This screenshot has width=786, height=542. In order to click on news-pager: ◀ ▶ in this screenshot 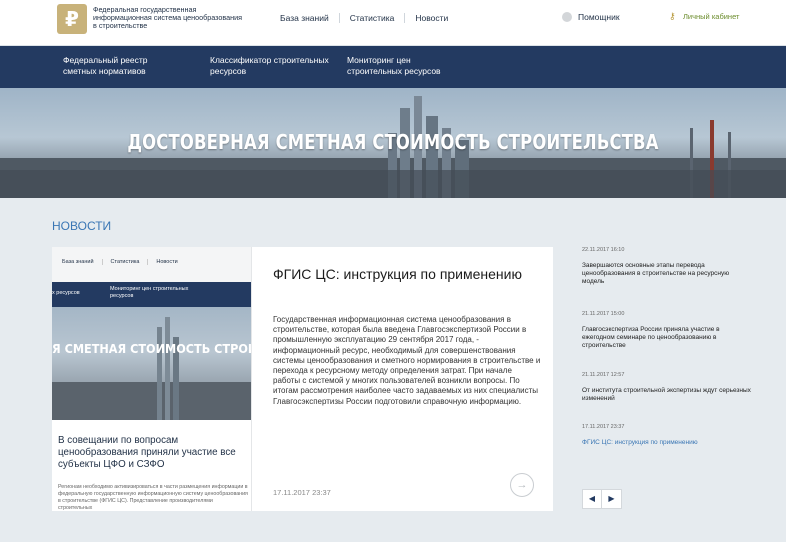, I will do `click(602, 499)`.